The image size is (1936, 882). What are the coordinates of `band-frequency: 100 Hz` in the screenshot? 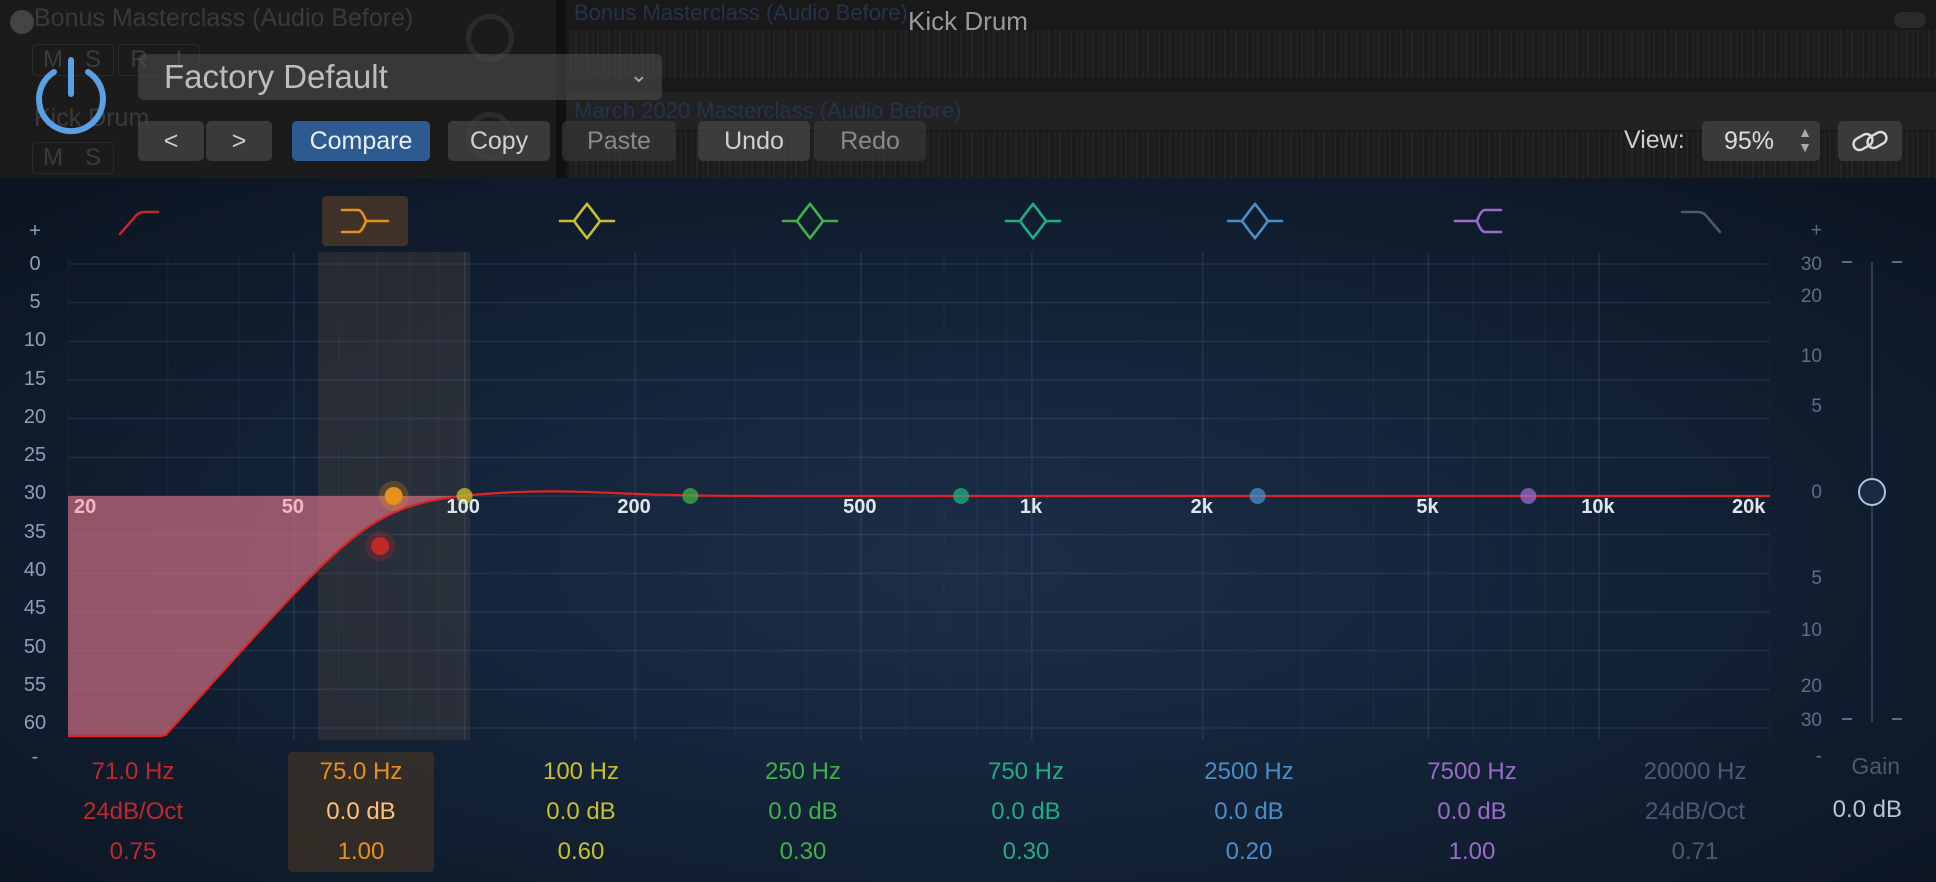 It's located at (581, 772).